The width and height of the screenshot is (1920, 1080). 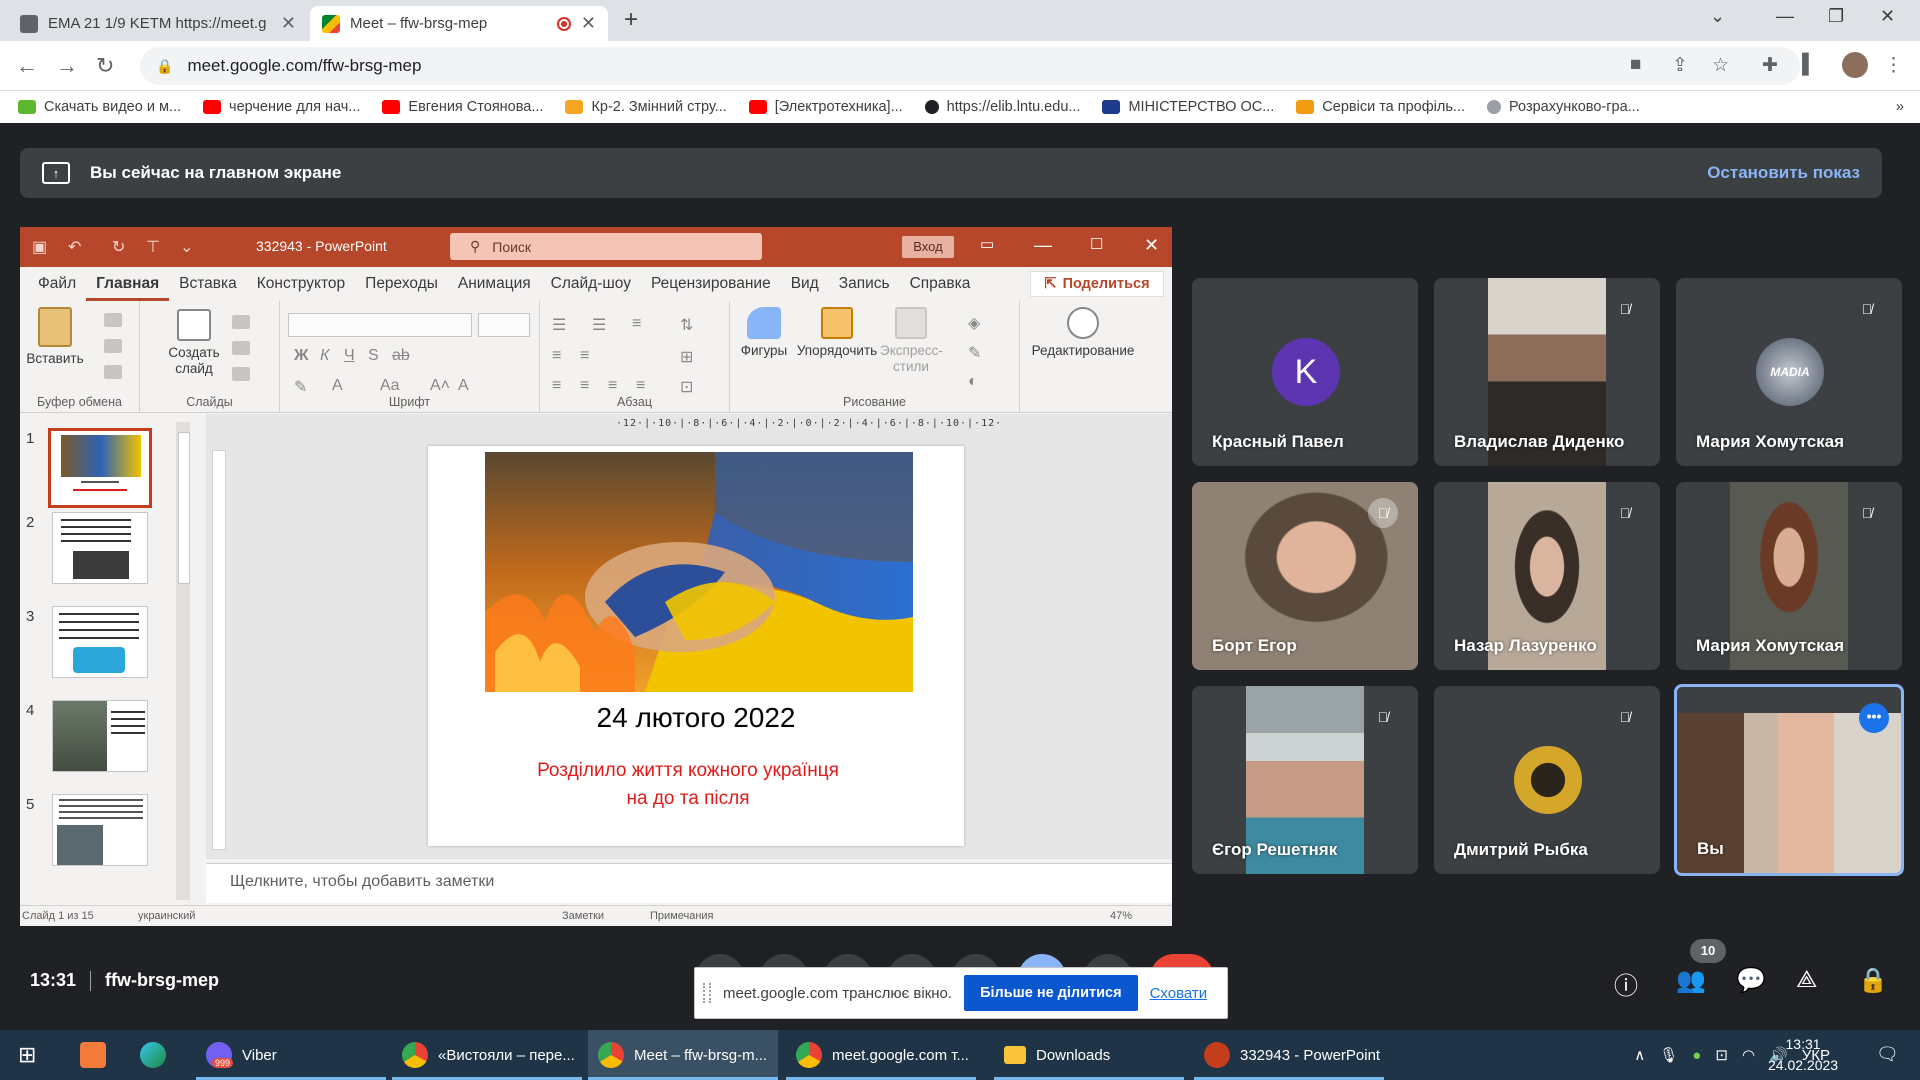 What do you see at coordinates (1808, 65) in the screenshot?
I see `side-panel-icon: ▌` at bounding box center [1808, 65].